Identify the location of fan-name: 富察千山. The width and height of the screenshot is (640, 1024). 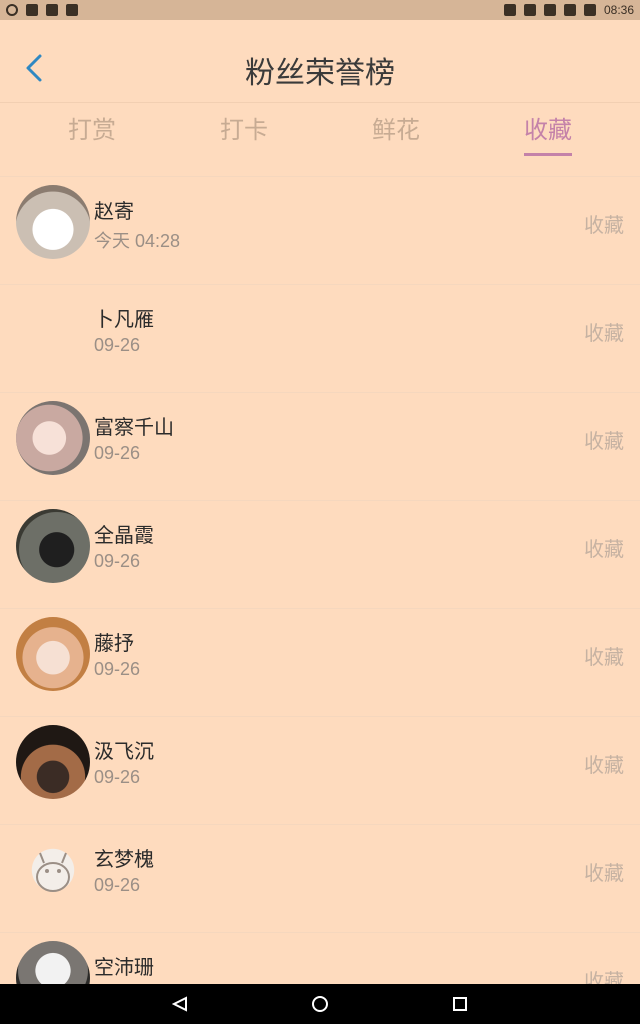
(134, 427).